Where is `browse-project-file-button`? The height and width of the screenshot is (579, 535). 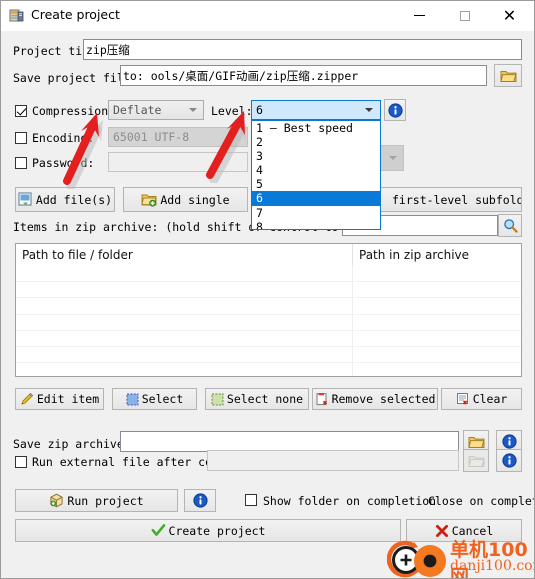 browse-project-file-button is located at coordinates (508, 75).